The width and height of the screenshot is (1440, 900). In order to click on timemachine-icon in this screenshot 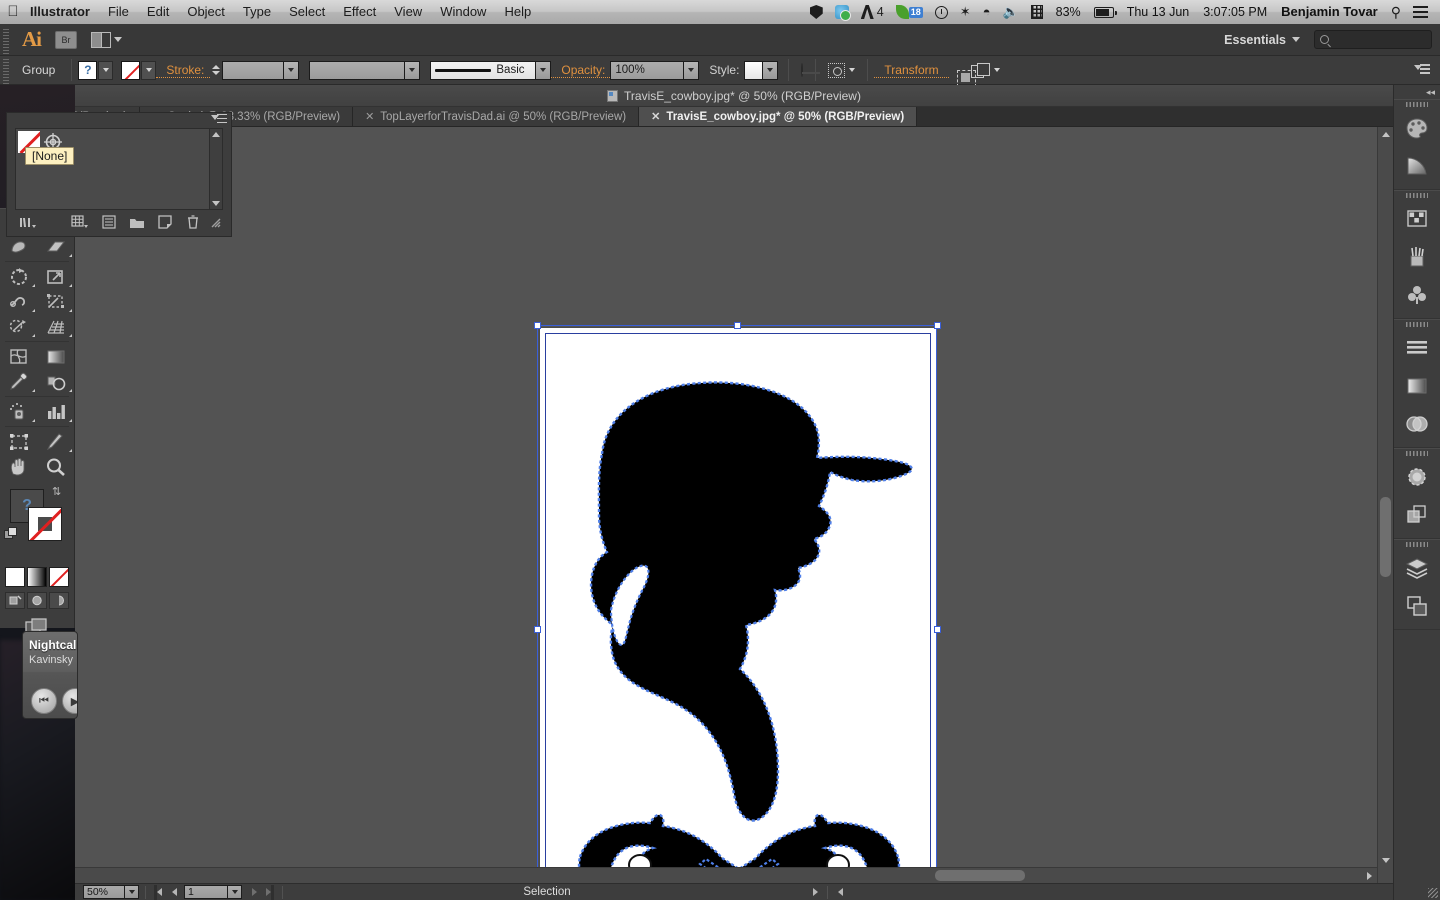, I will do `click(941, 12)`.